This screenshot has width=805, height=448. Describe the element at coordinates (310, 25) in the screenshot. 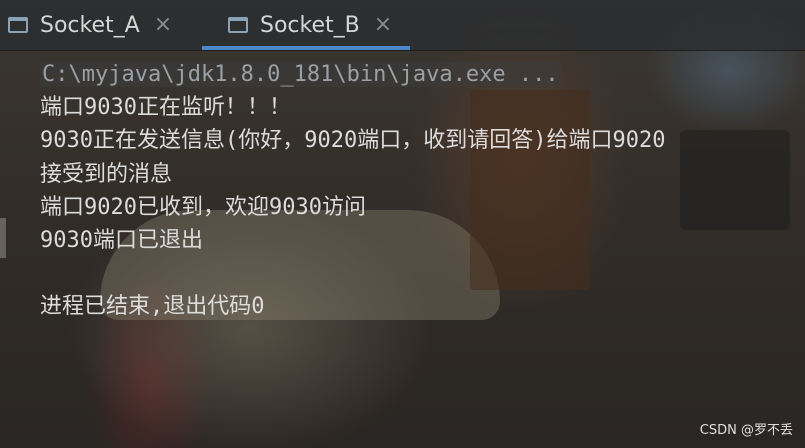

I see `tab-label: Socket_B` at that location.